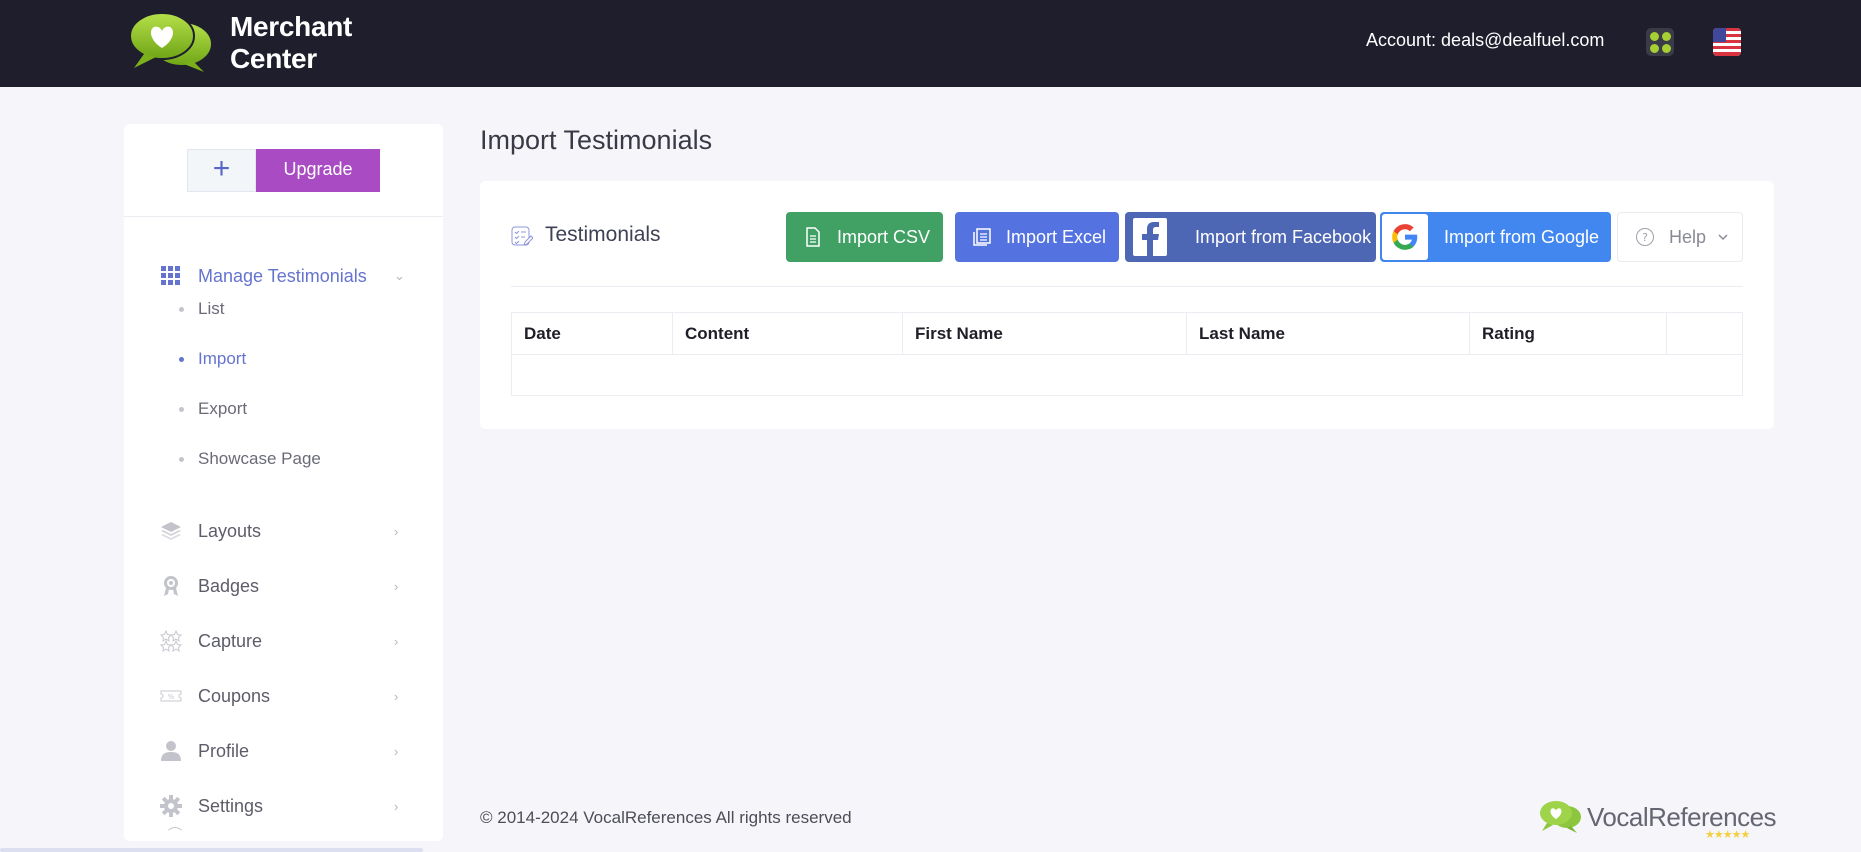  I want to click on import-csv-button: Import CSV, so click(864, 237).